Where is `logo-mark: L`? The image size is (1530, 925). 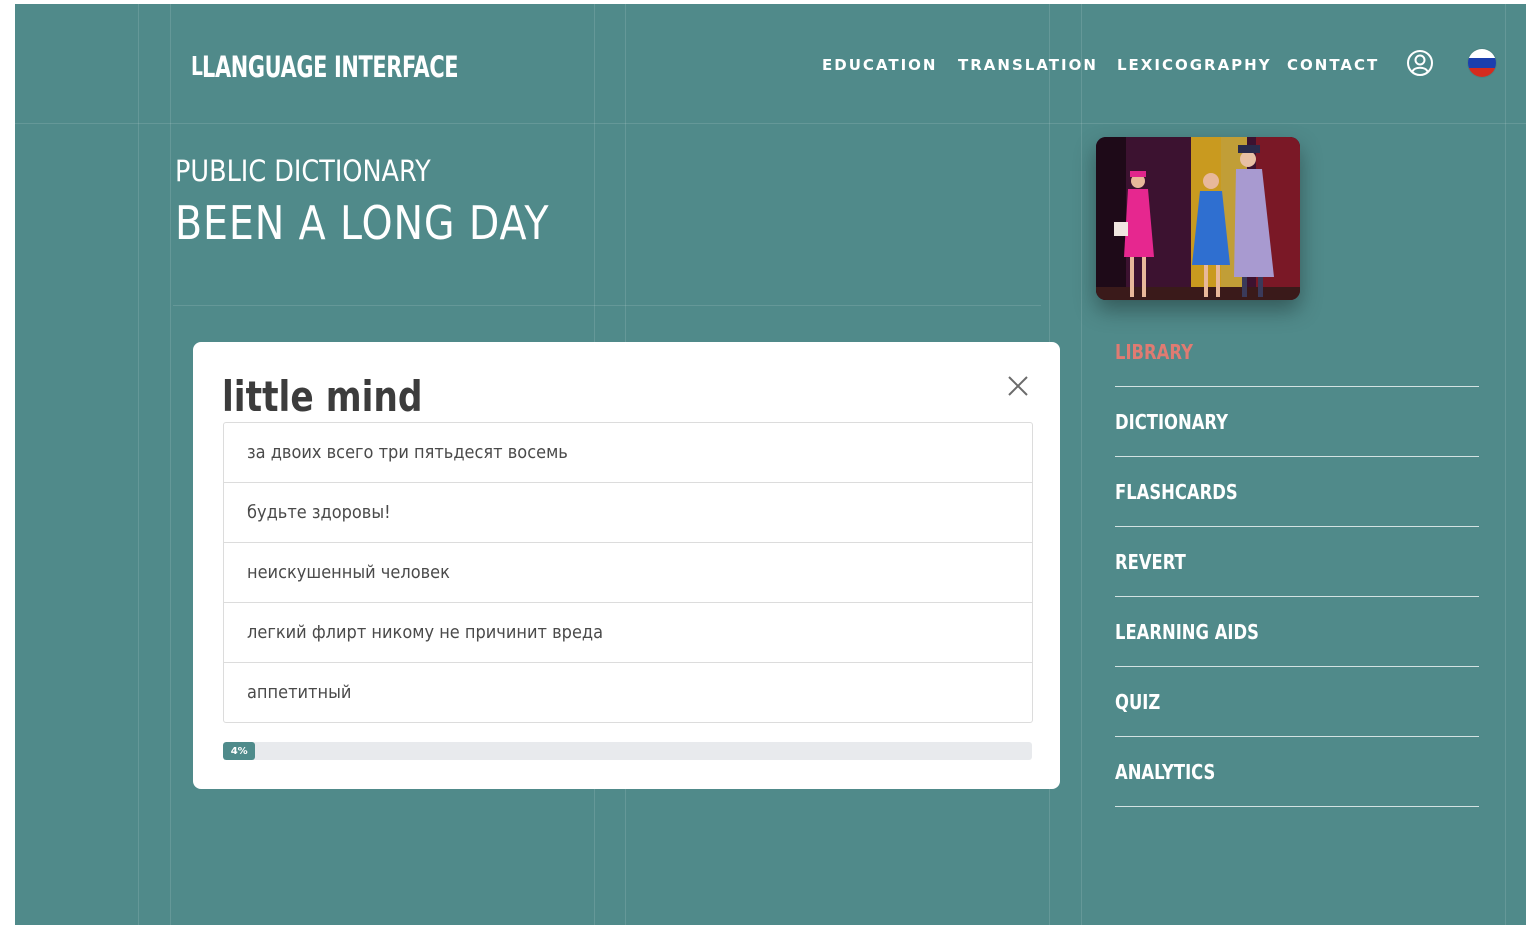 logo-mark: L is located at coordinates (197, 67).